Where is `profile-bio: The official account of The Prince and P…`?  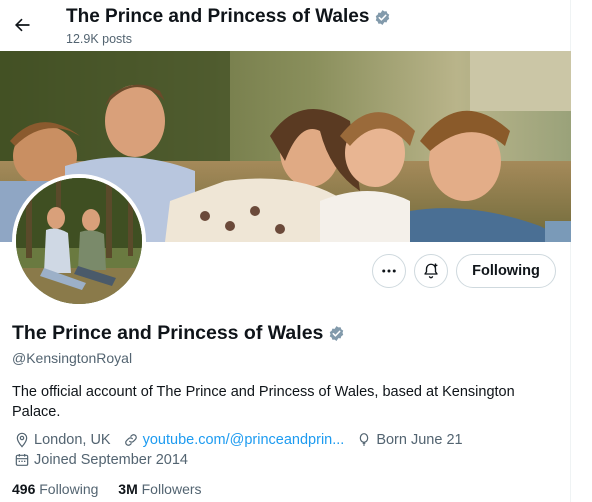 profile-bio: The official account of The Prince and P… is located at coordinates (263, 402).